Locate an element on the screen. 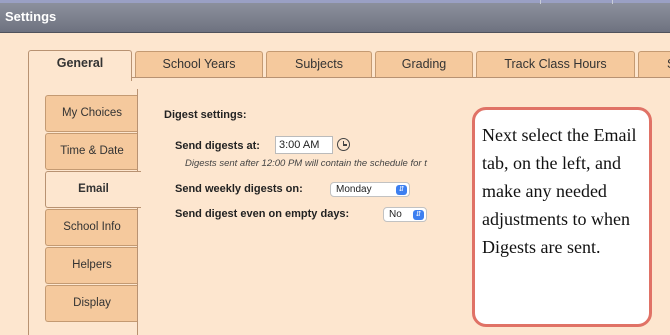 The image size is (670, 335). weekly-digest-label: Send weekly digests on: is located at coordinates (239, 189).